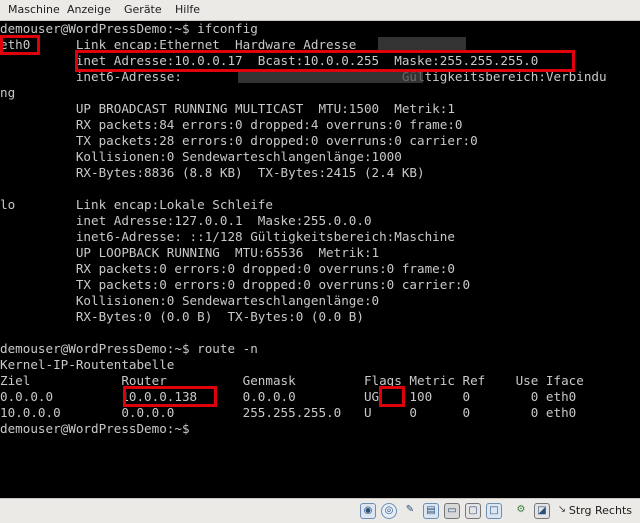  Describe the element at coordinates (190, 252) in the screenshot. I see `output-line: UP LOOPBACK RUNNING MTU:65536 Metrik:1` at that location.